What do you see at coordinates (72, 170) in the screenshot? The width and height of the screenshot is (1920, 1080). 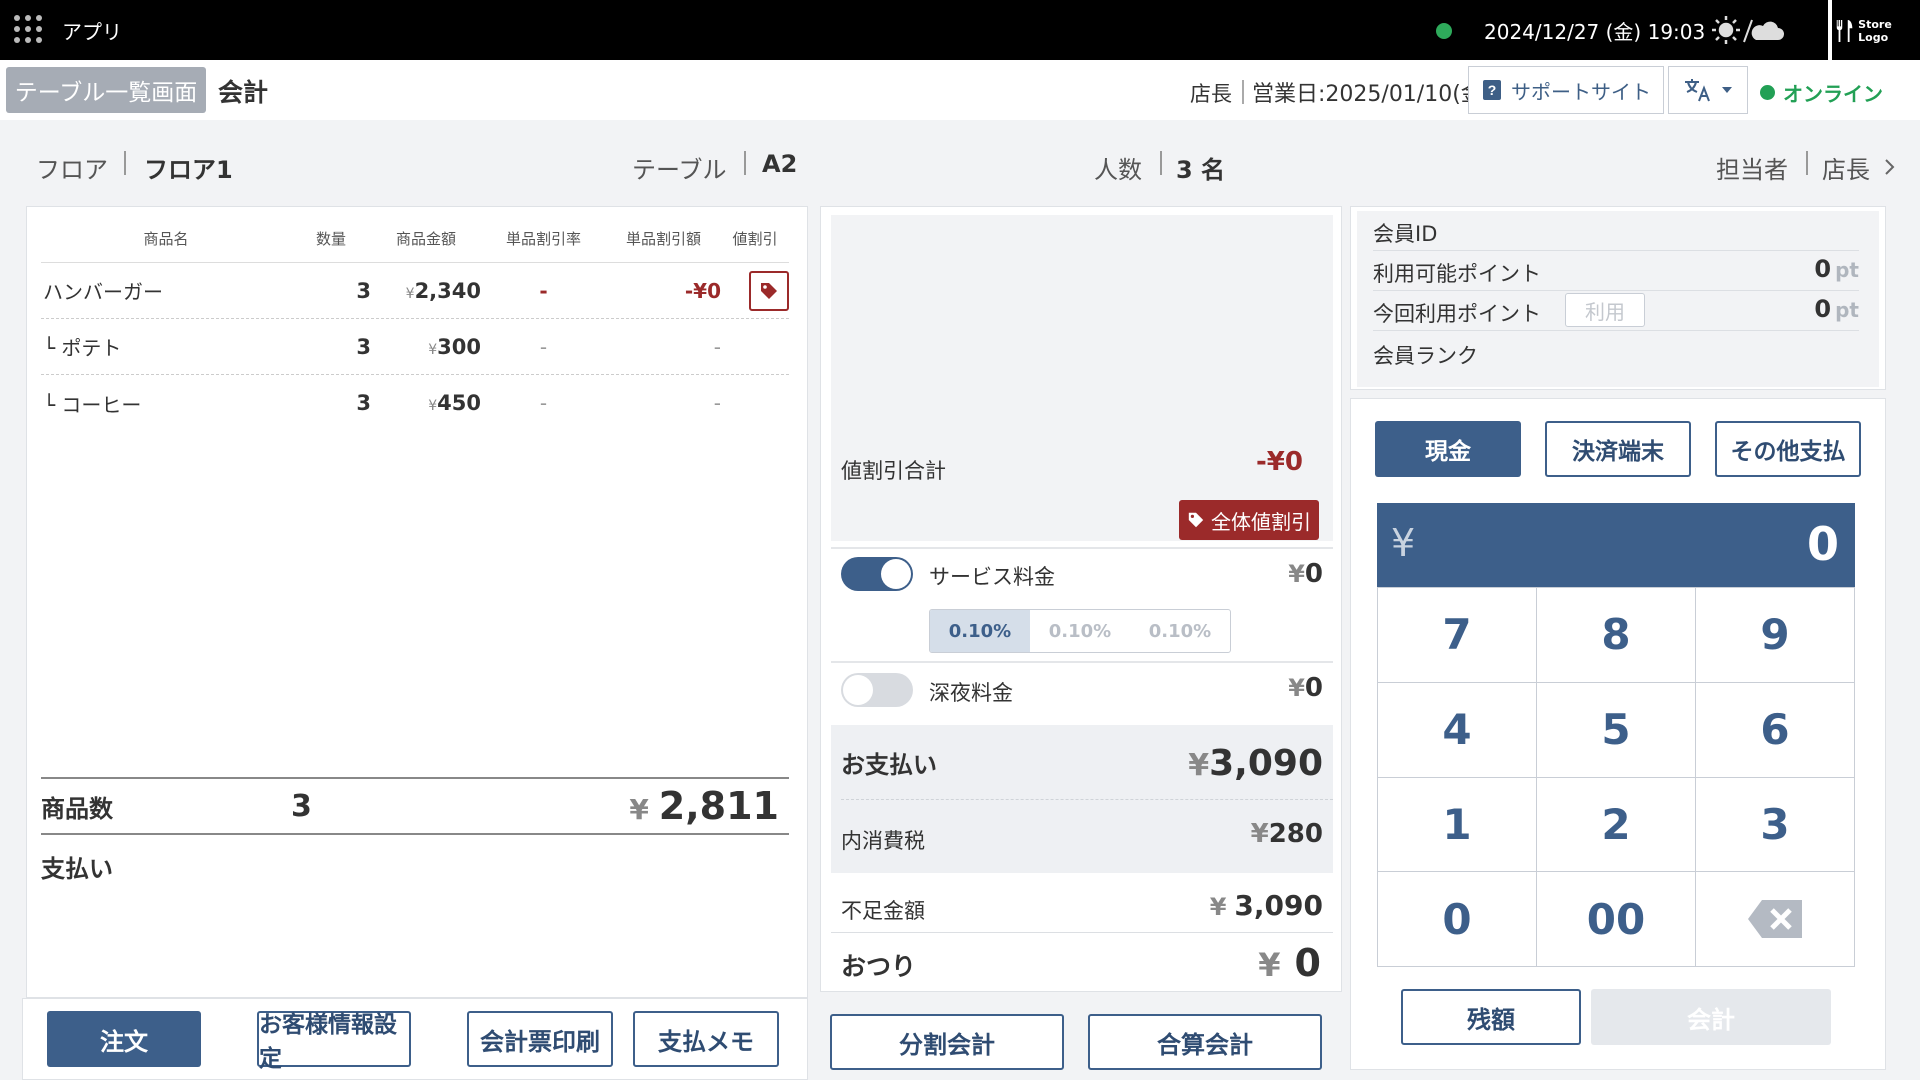 I see `floor-label: フロア` at bounding box center [72, 170].